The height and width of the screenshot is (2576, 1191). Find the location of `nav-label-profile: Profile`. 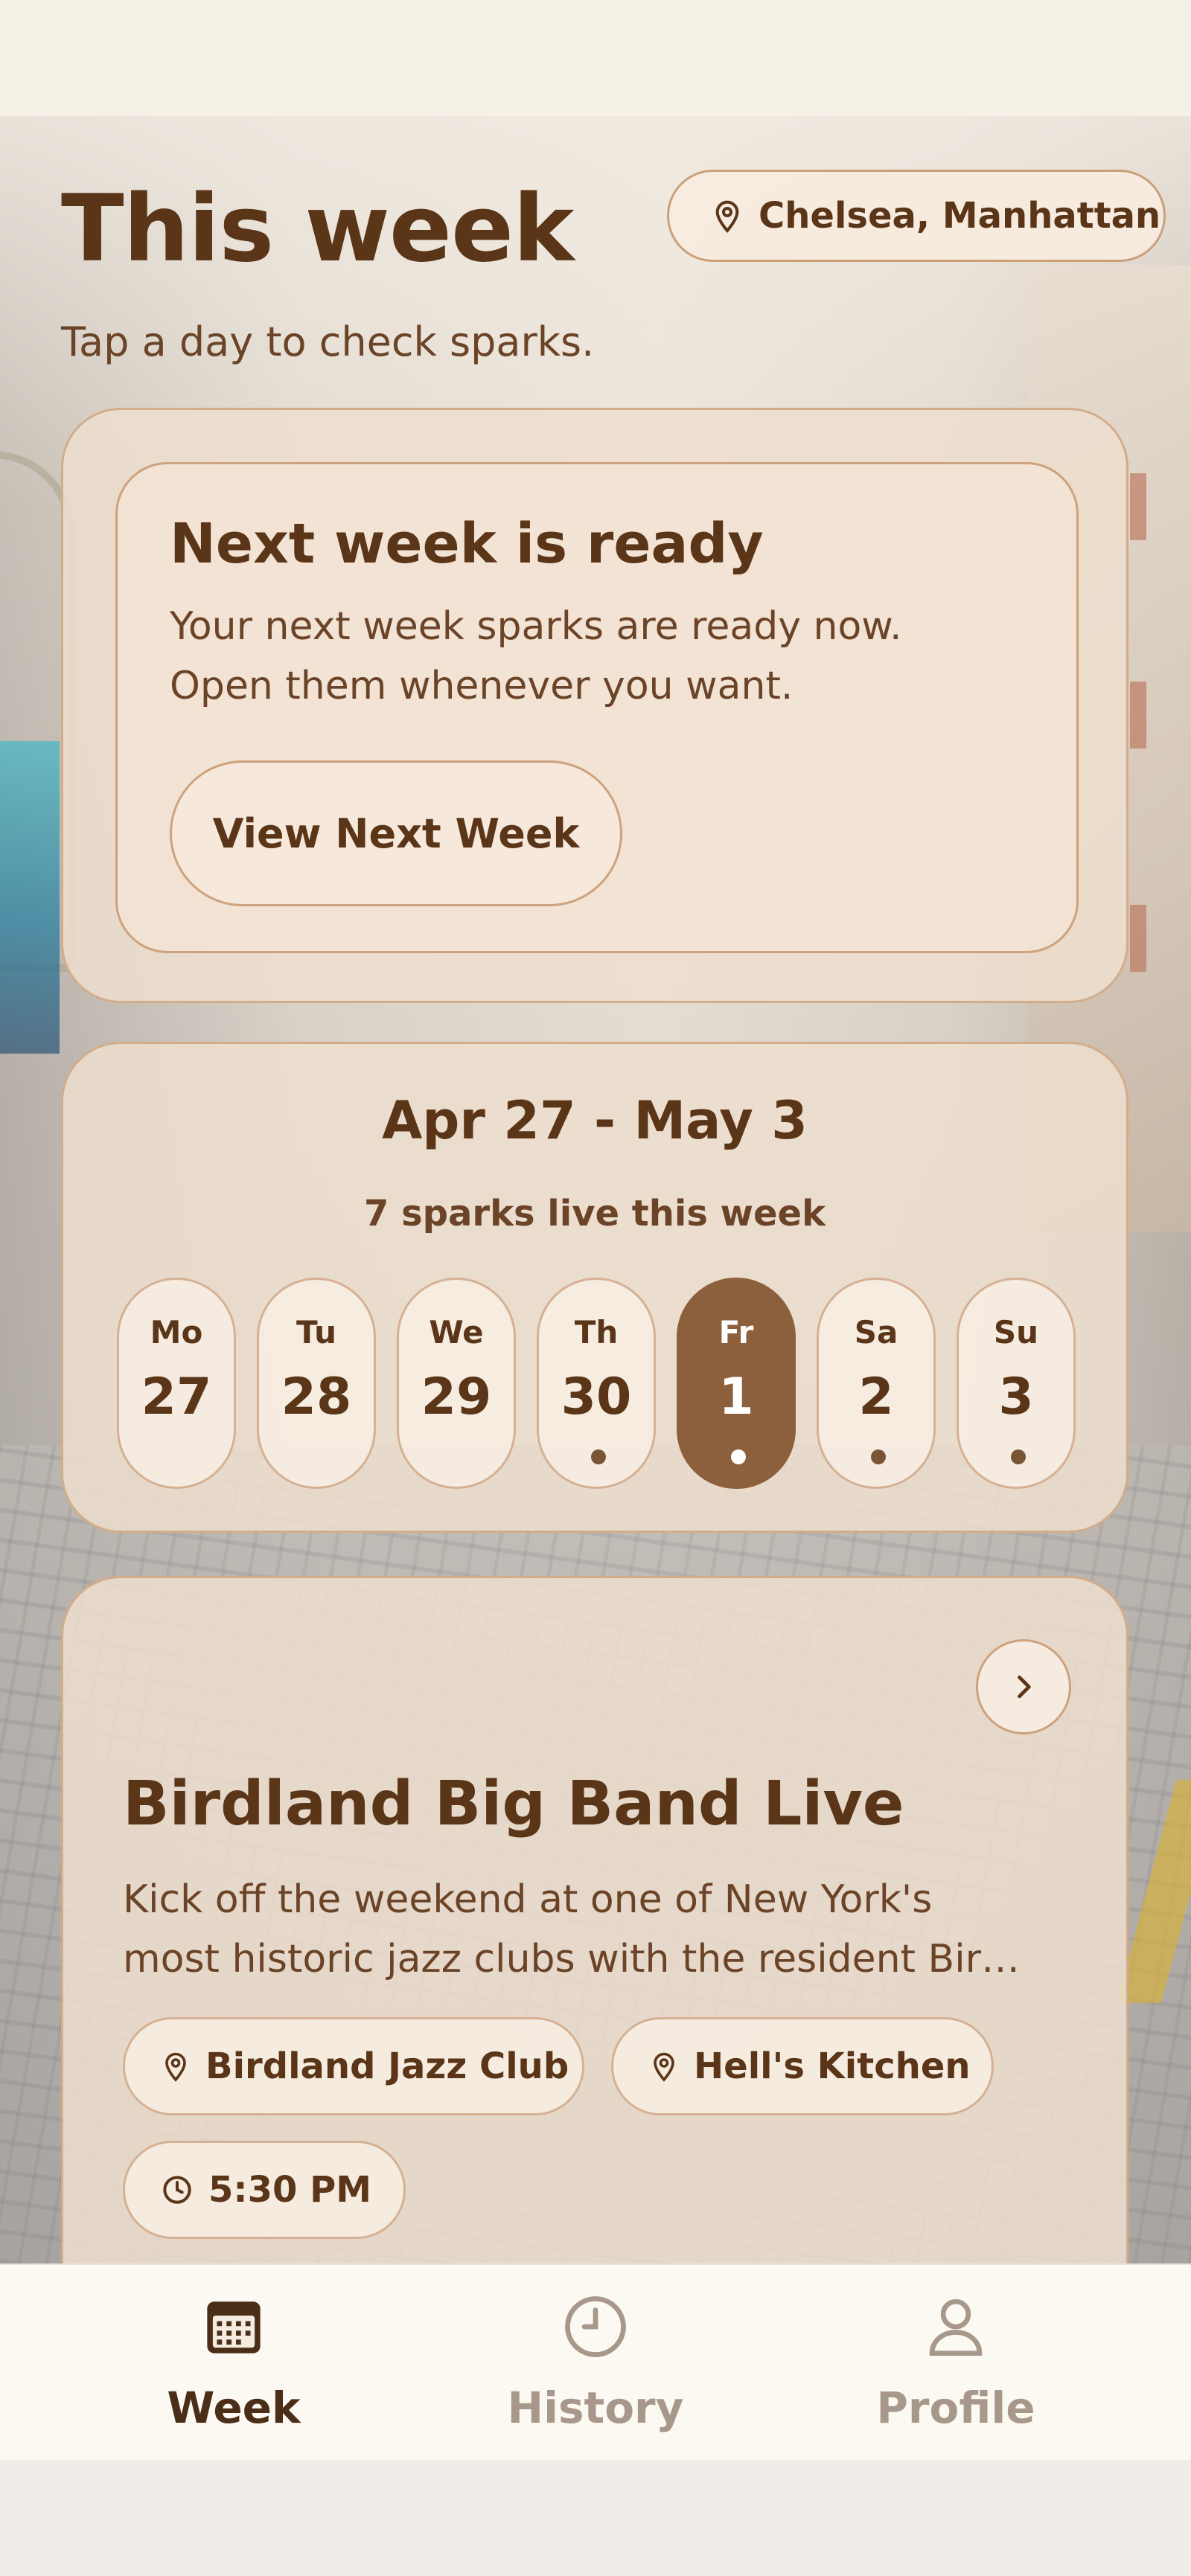

nav-label-profile: Profile is located at coordinates (955, 2408).